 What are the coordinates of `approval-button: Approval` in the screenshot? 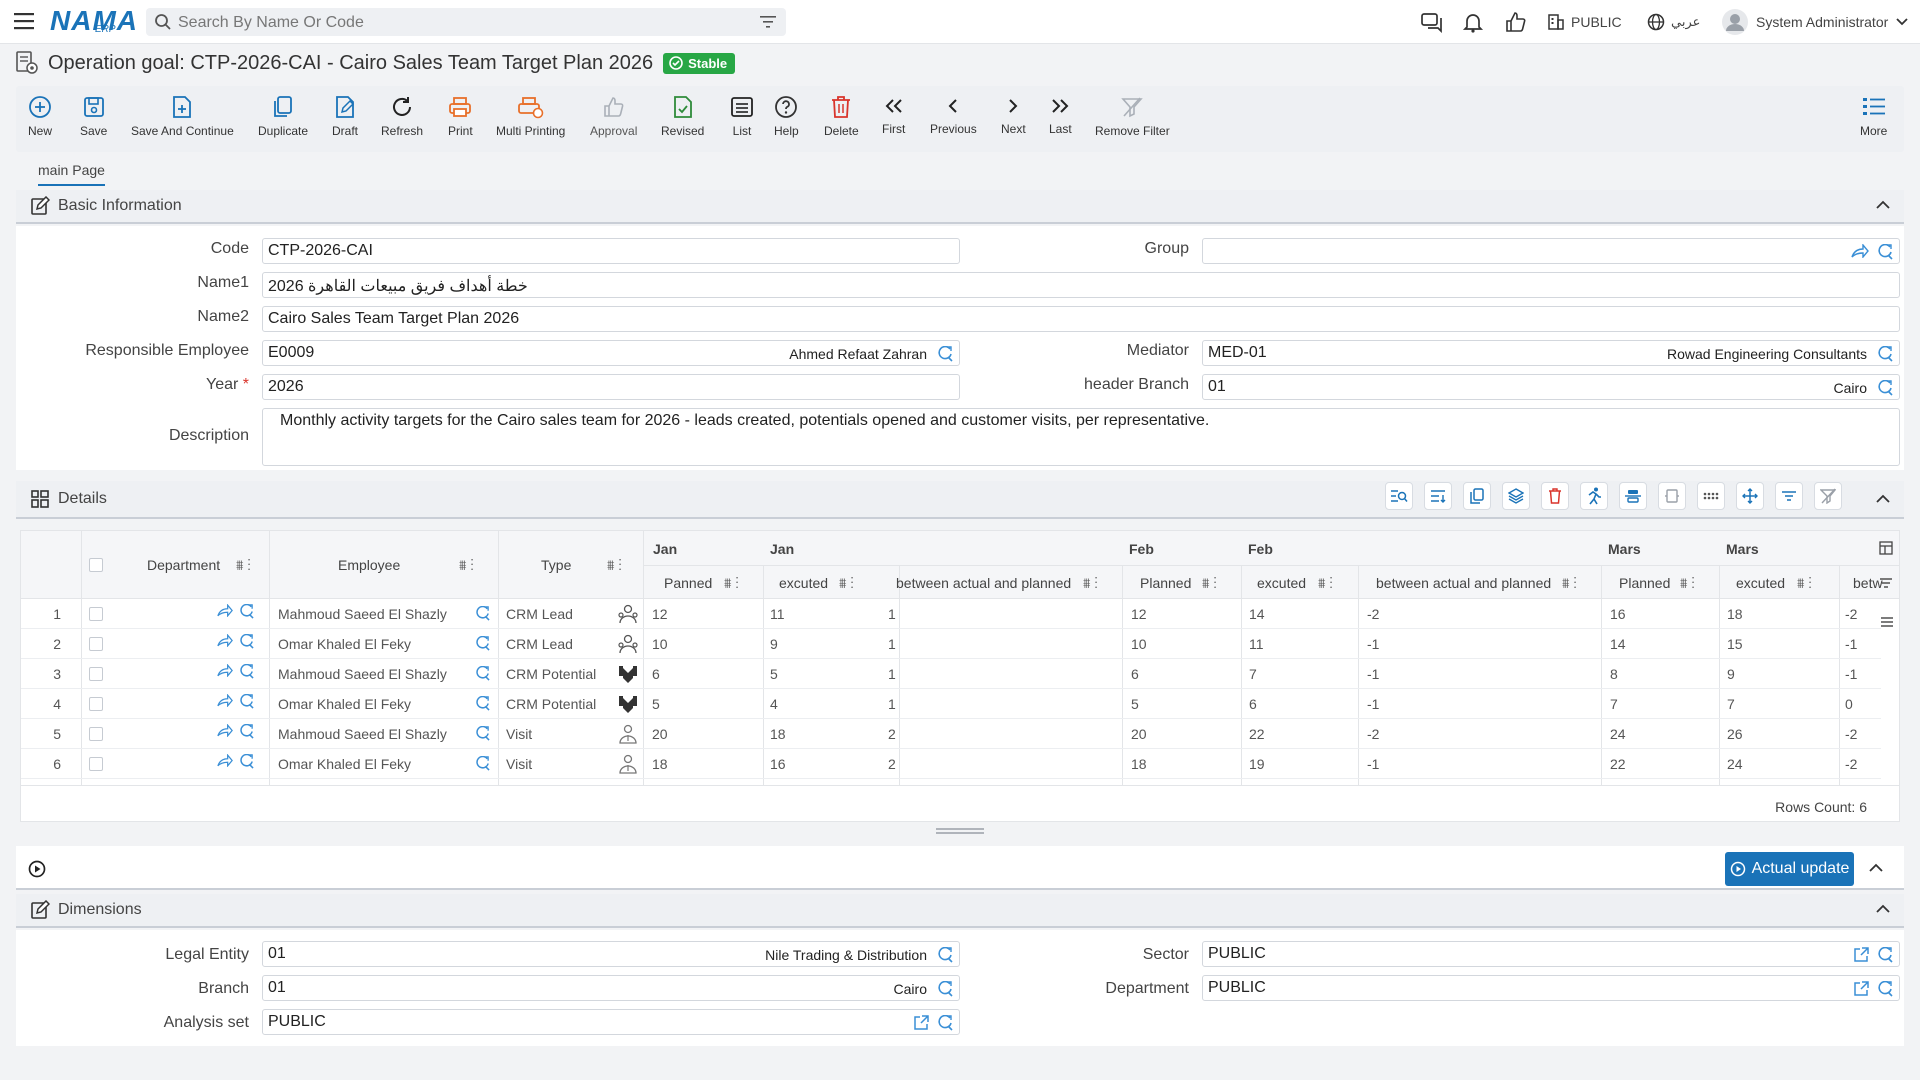 It's located at (613, 116).